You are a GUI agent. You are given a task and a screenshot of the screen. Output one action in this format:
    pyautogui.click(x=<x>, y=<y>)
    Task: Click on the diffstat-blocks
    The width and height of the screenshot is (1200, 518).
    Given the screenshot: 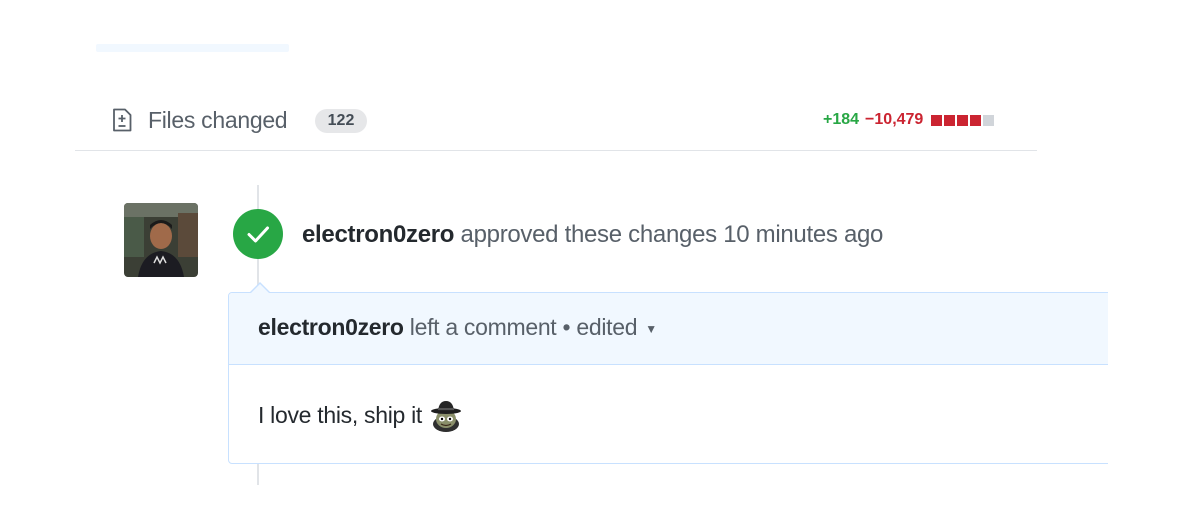 What is the action you would take?
    pyautogui.click(x=963, y=120)
    